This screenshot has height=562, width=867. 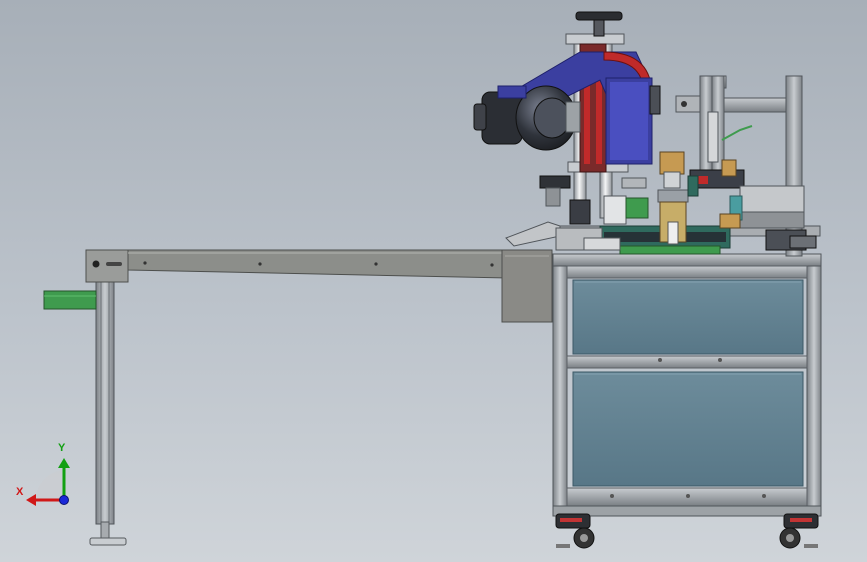 What do you see at coordinates (768, 218) in the screenshot?
I see `turntable-bowl` at bounding box center [768, 218].